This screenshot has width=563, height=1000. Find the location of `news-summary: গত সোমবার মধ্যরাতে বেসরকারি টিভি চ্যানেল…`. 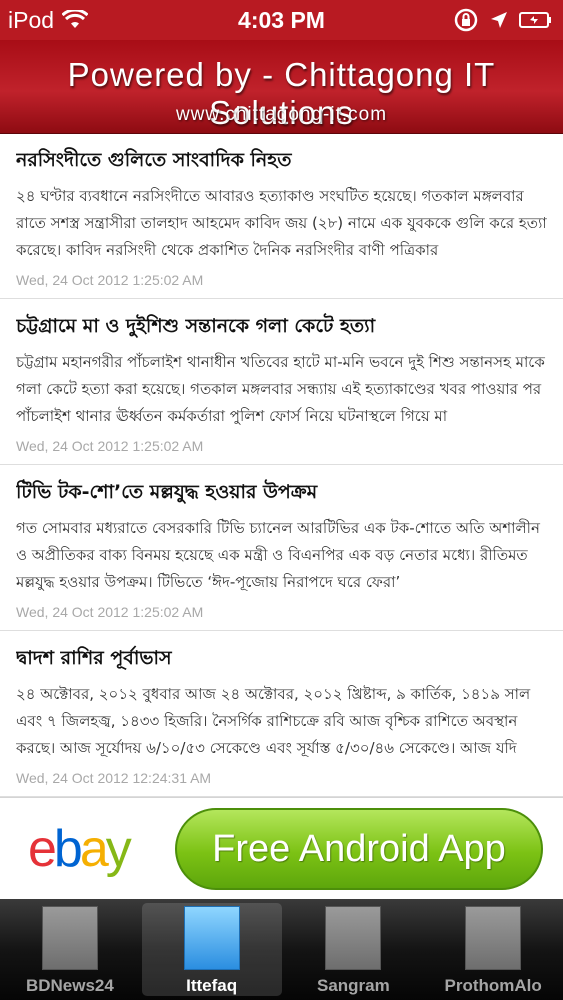

news-summary: গত সোমবার মধ্যরাতে বেসরকারি টিভি চ্যানেল… is located at coordinates (278, 555).